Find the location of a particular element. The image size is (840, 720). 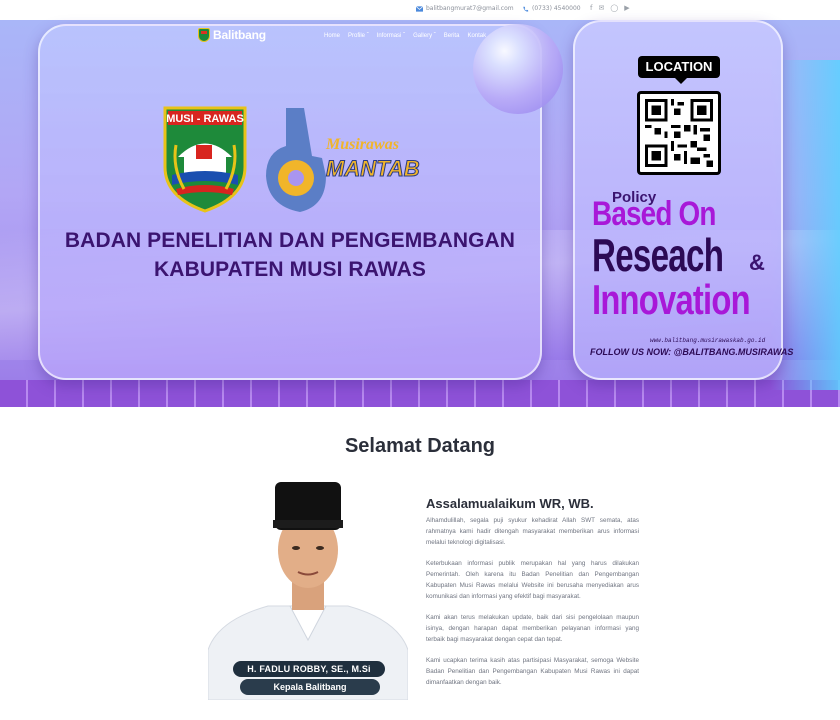

location-qr-code is located at coordinates (679, 133).